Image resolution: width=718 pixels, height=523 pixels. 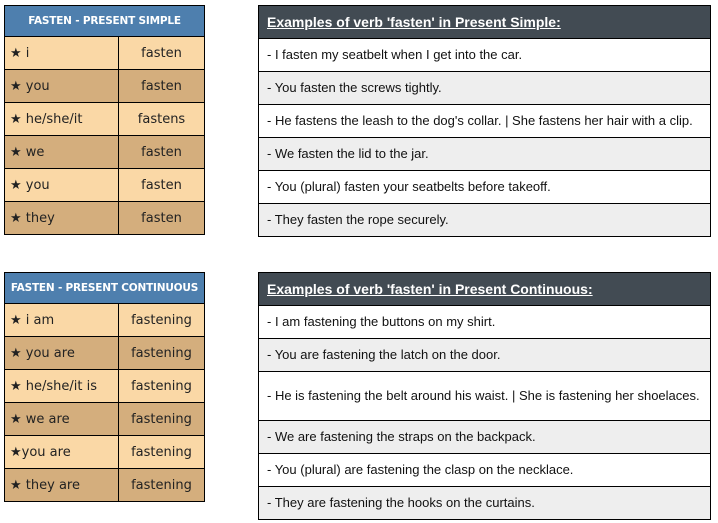 What do you see at coordinates (61, 119) in the screenshot?
I see `pronoun-cell: ★ he/she/it` at bounding box center [61, 119].